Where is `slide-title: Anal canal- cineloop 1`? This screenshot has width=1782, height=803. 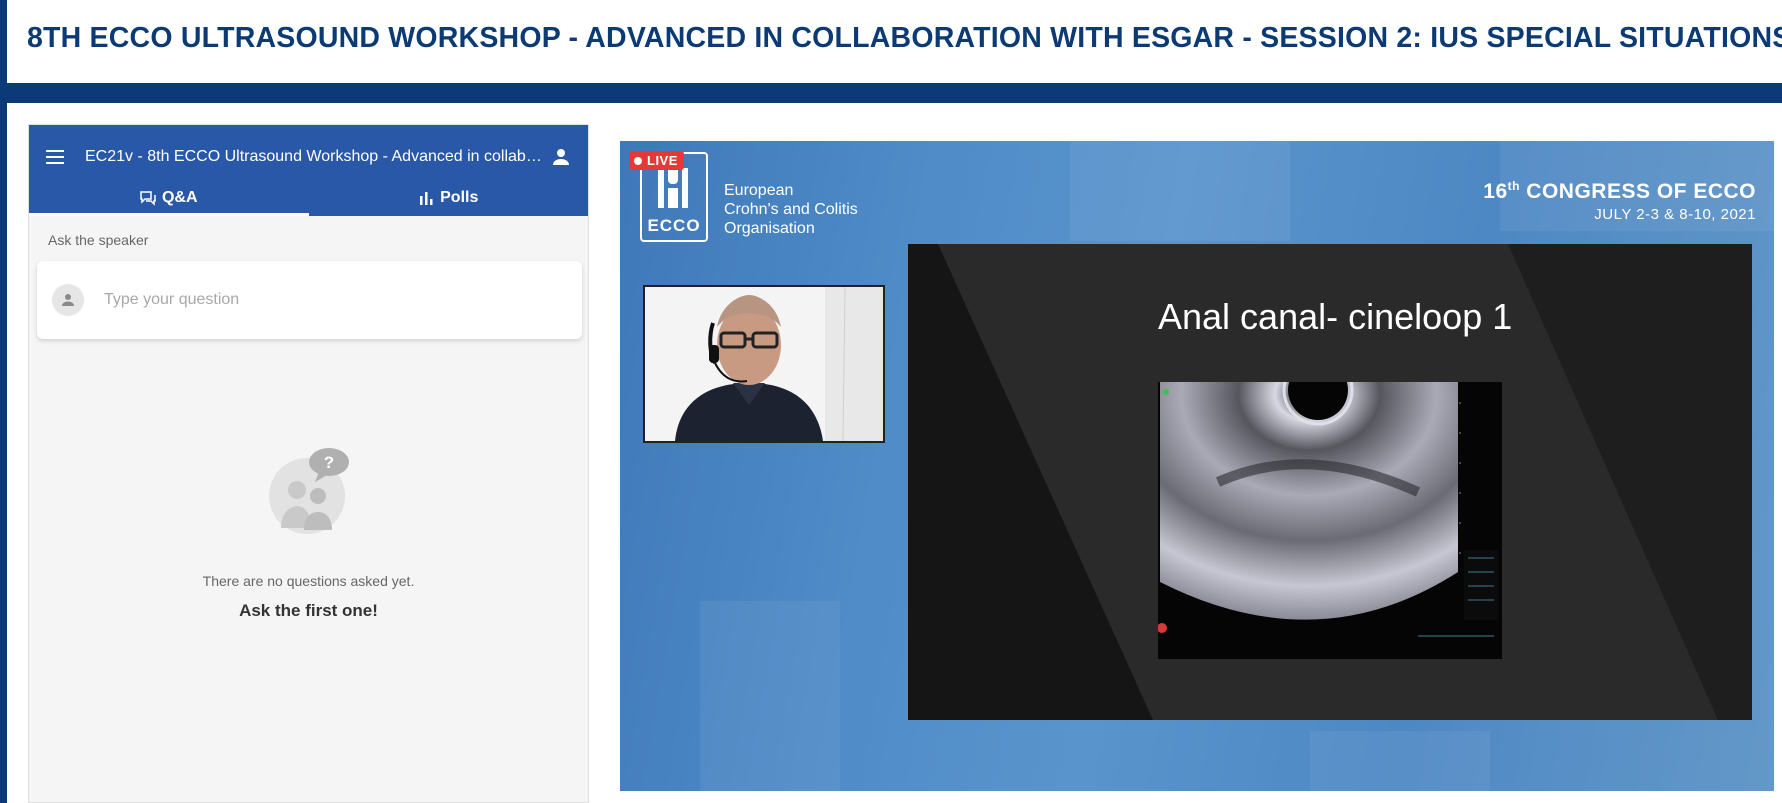 slide-title: Anal canal- cineloop 1 is located at coordinates (1335, 316).